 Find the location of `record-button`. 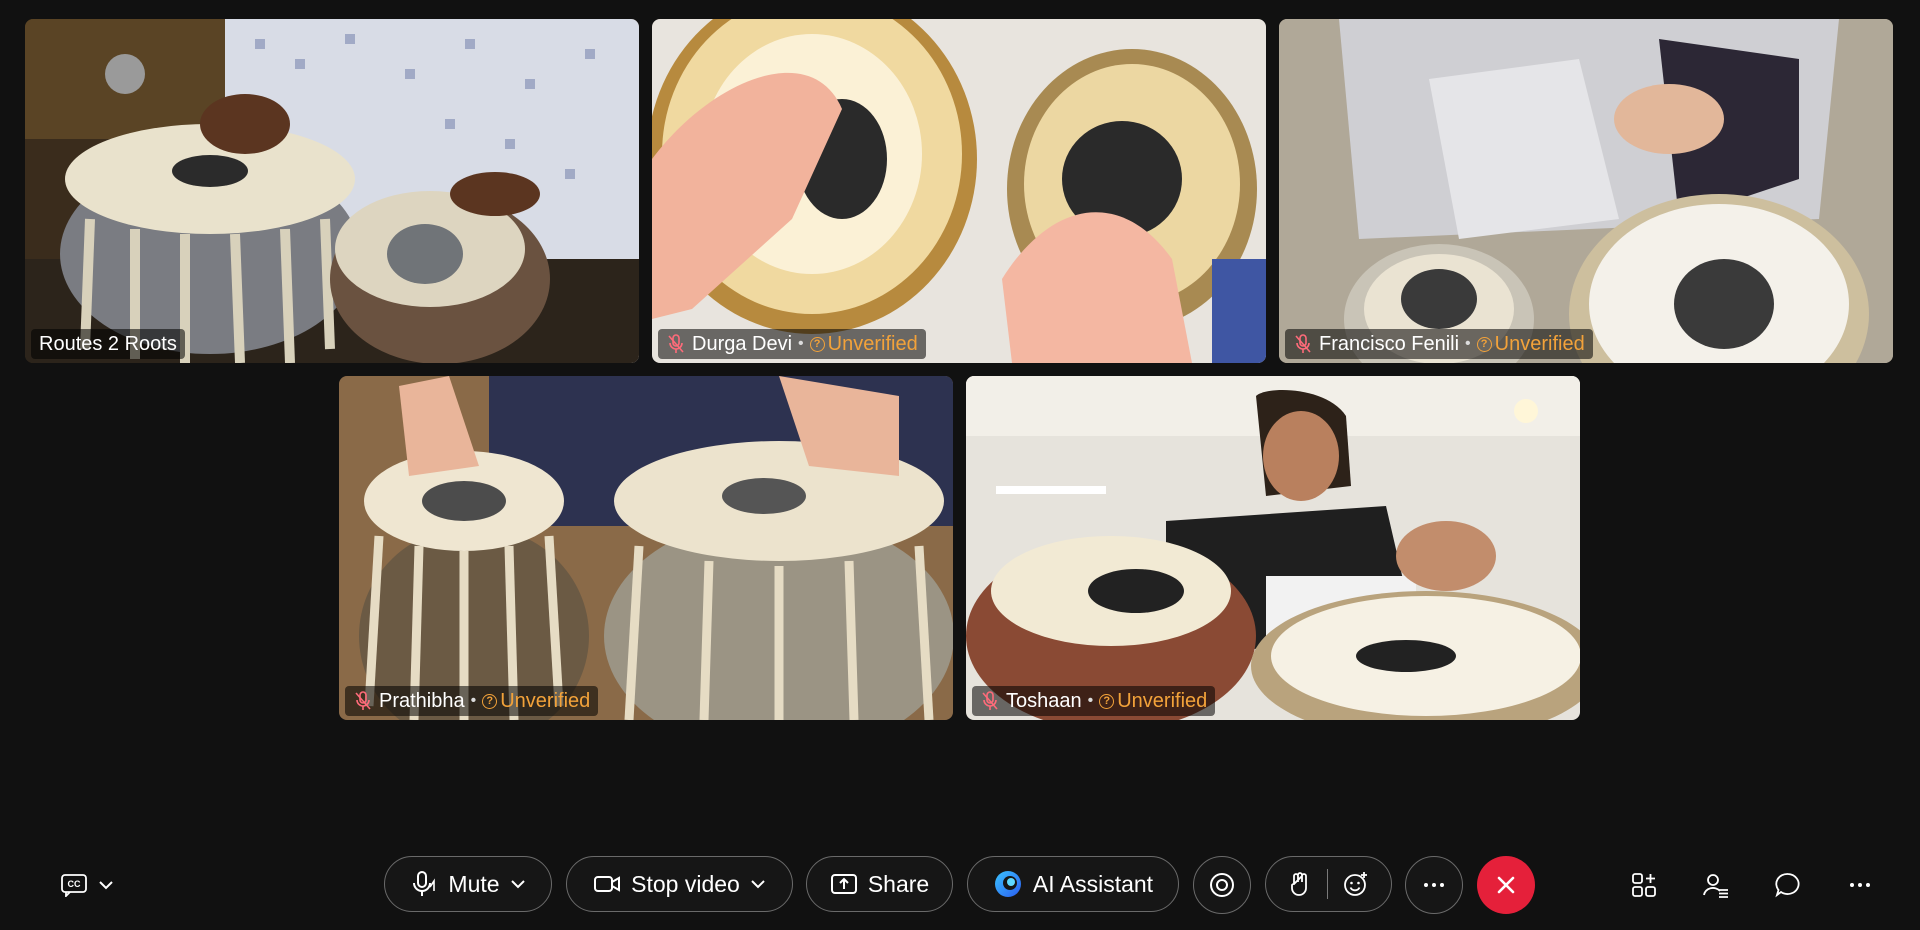

record-button is located at coordinates (1222, 885).